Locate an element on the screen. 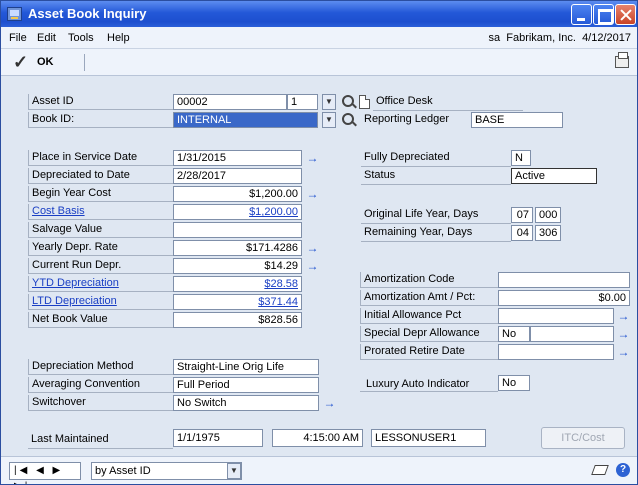 This screenshot has width=638, height=485. remaining-days-field: 306 is located at coordinates (548, 233).